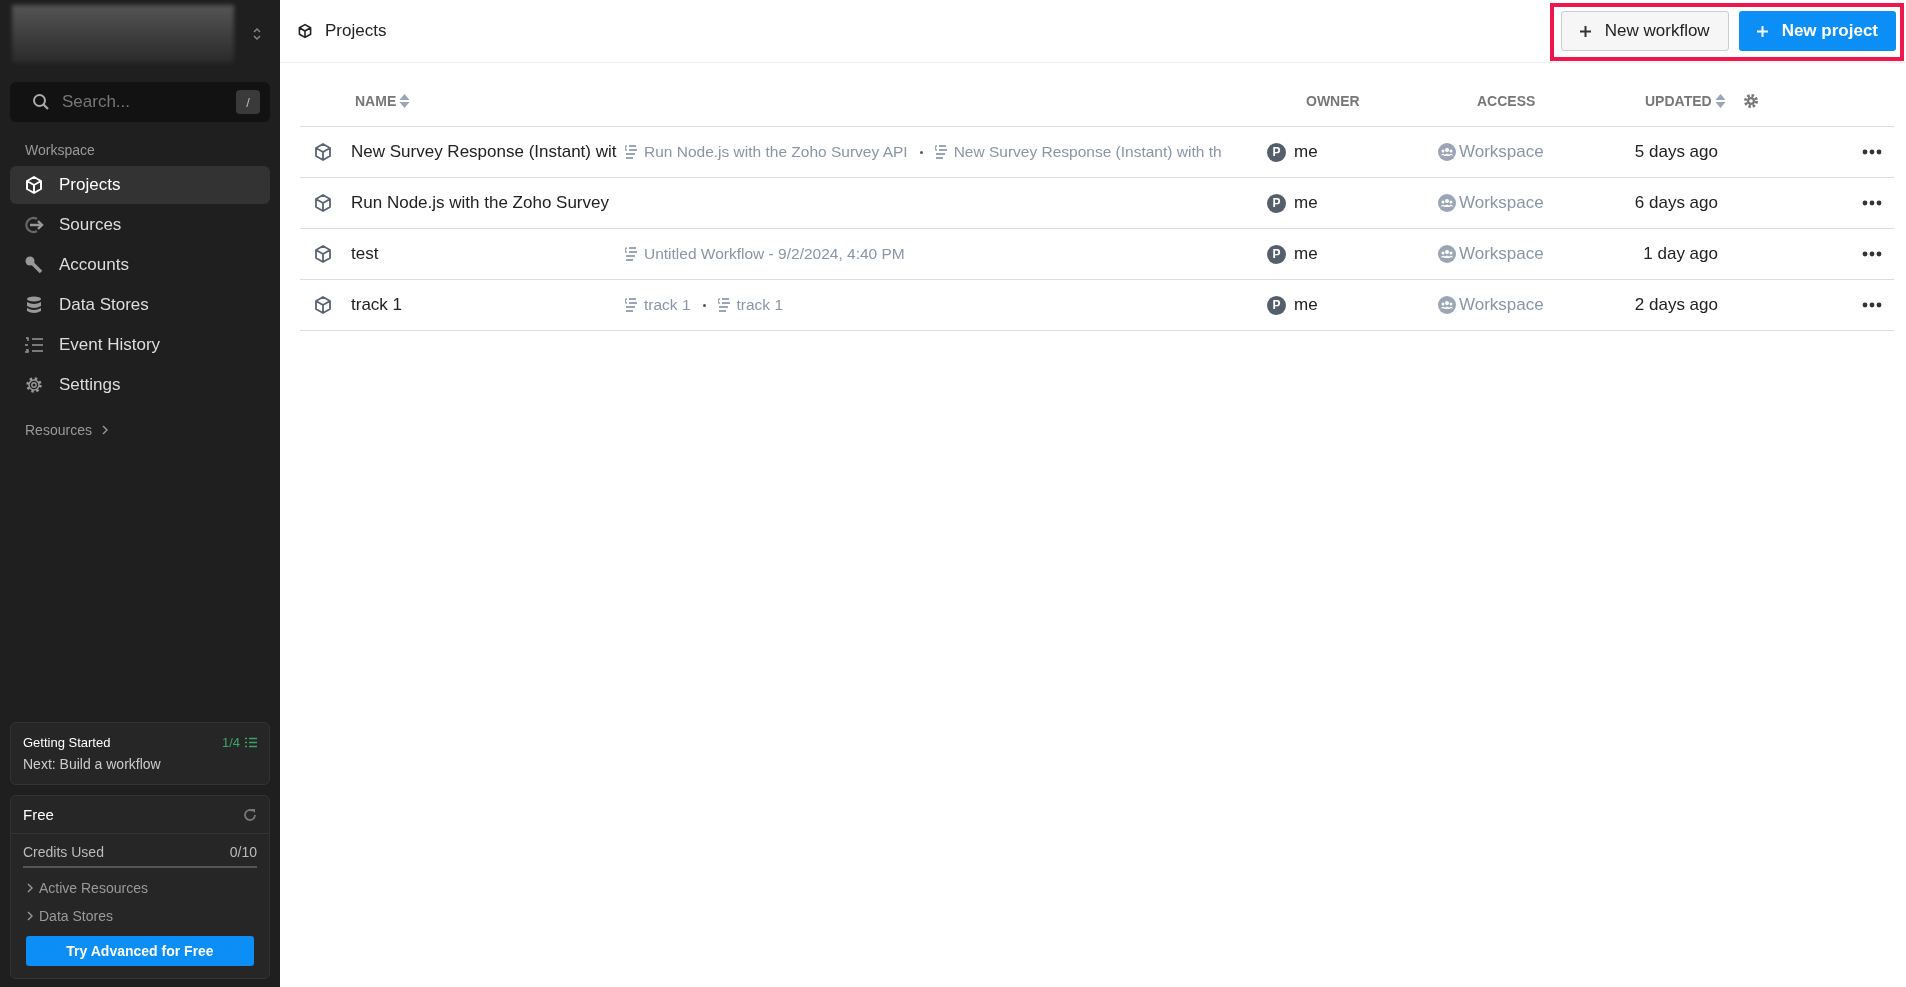 The width and height of the screenshot is (1906, 987). I want to click on arrow-circle-icon, so click(34, 225).